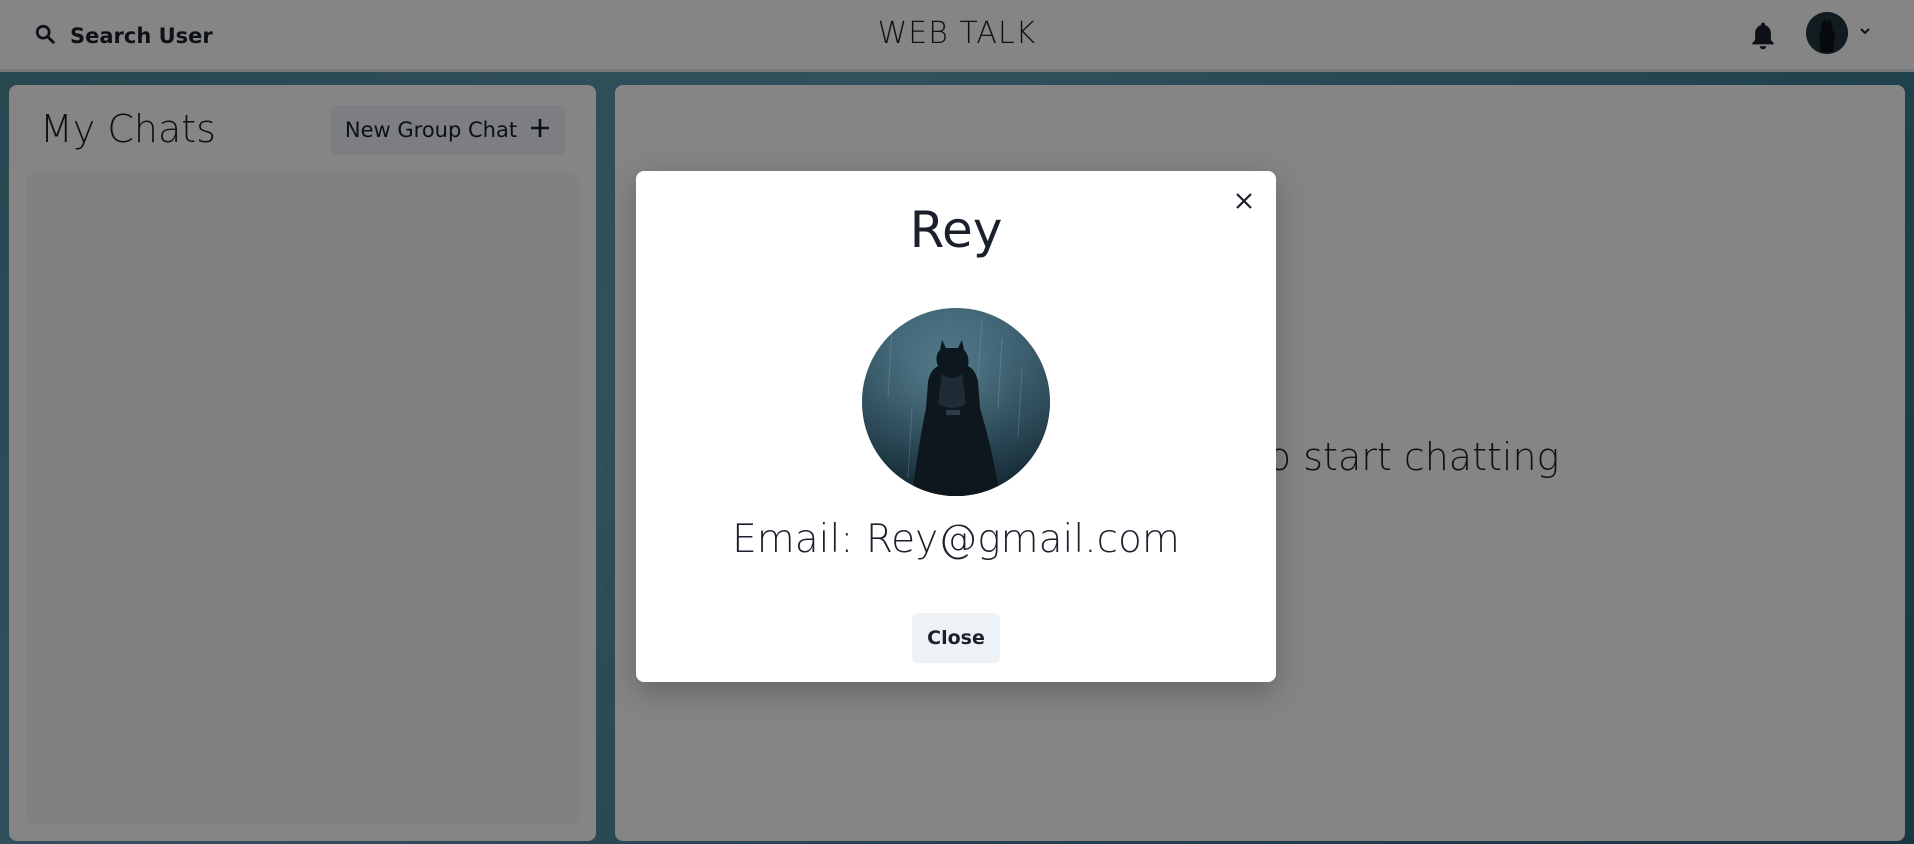 This screenshot has height=844, width=1914. Describe the element at coordinates (956, 539) in the screenshot. I see `profile-email: Email: Rey@gmail.com` at that location.